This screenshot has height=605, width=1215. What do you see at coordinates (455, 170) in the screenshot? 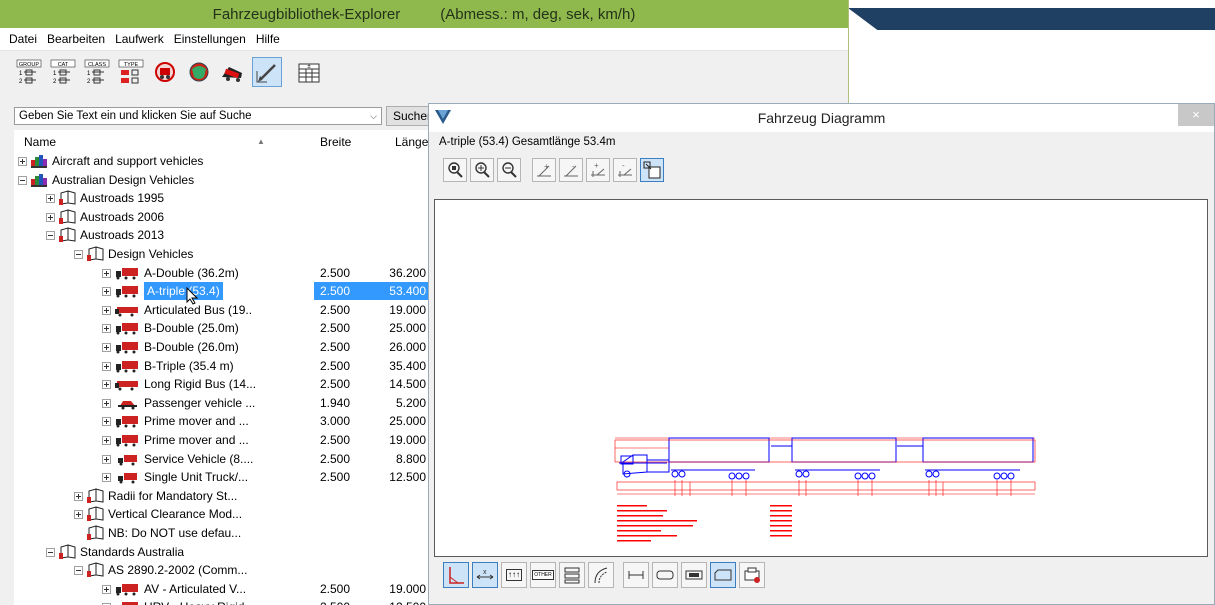
I see `zoom-fit-button` at bounding box center [455, 170].